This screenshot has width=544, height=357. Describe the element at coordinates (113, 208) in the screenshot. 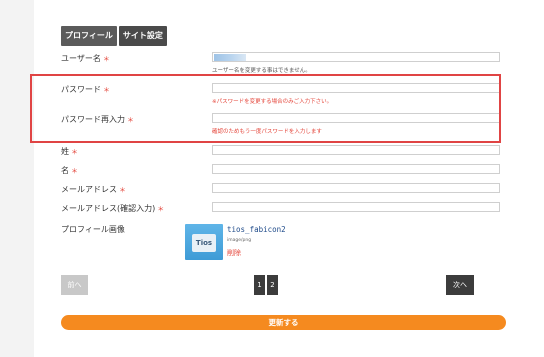

I see `email-confirm-label: メールアドレス(確認入力) ＊` at that location.